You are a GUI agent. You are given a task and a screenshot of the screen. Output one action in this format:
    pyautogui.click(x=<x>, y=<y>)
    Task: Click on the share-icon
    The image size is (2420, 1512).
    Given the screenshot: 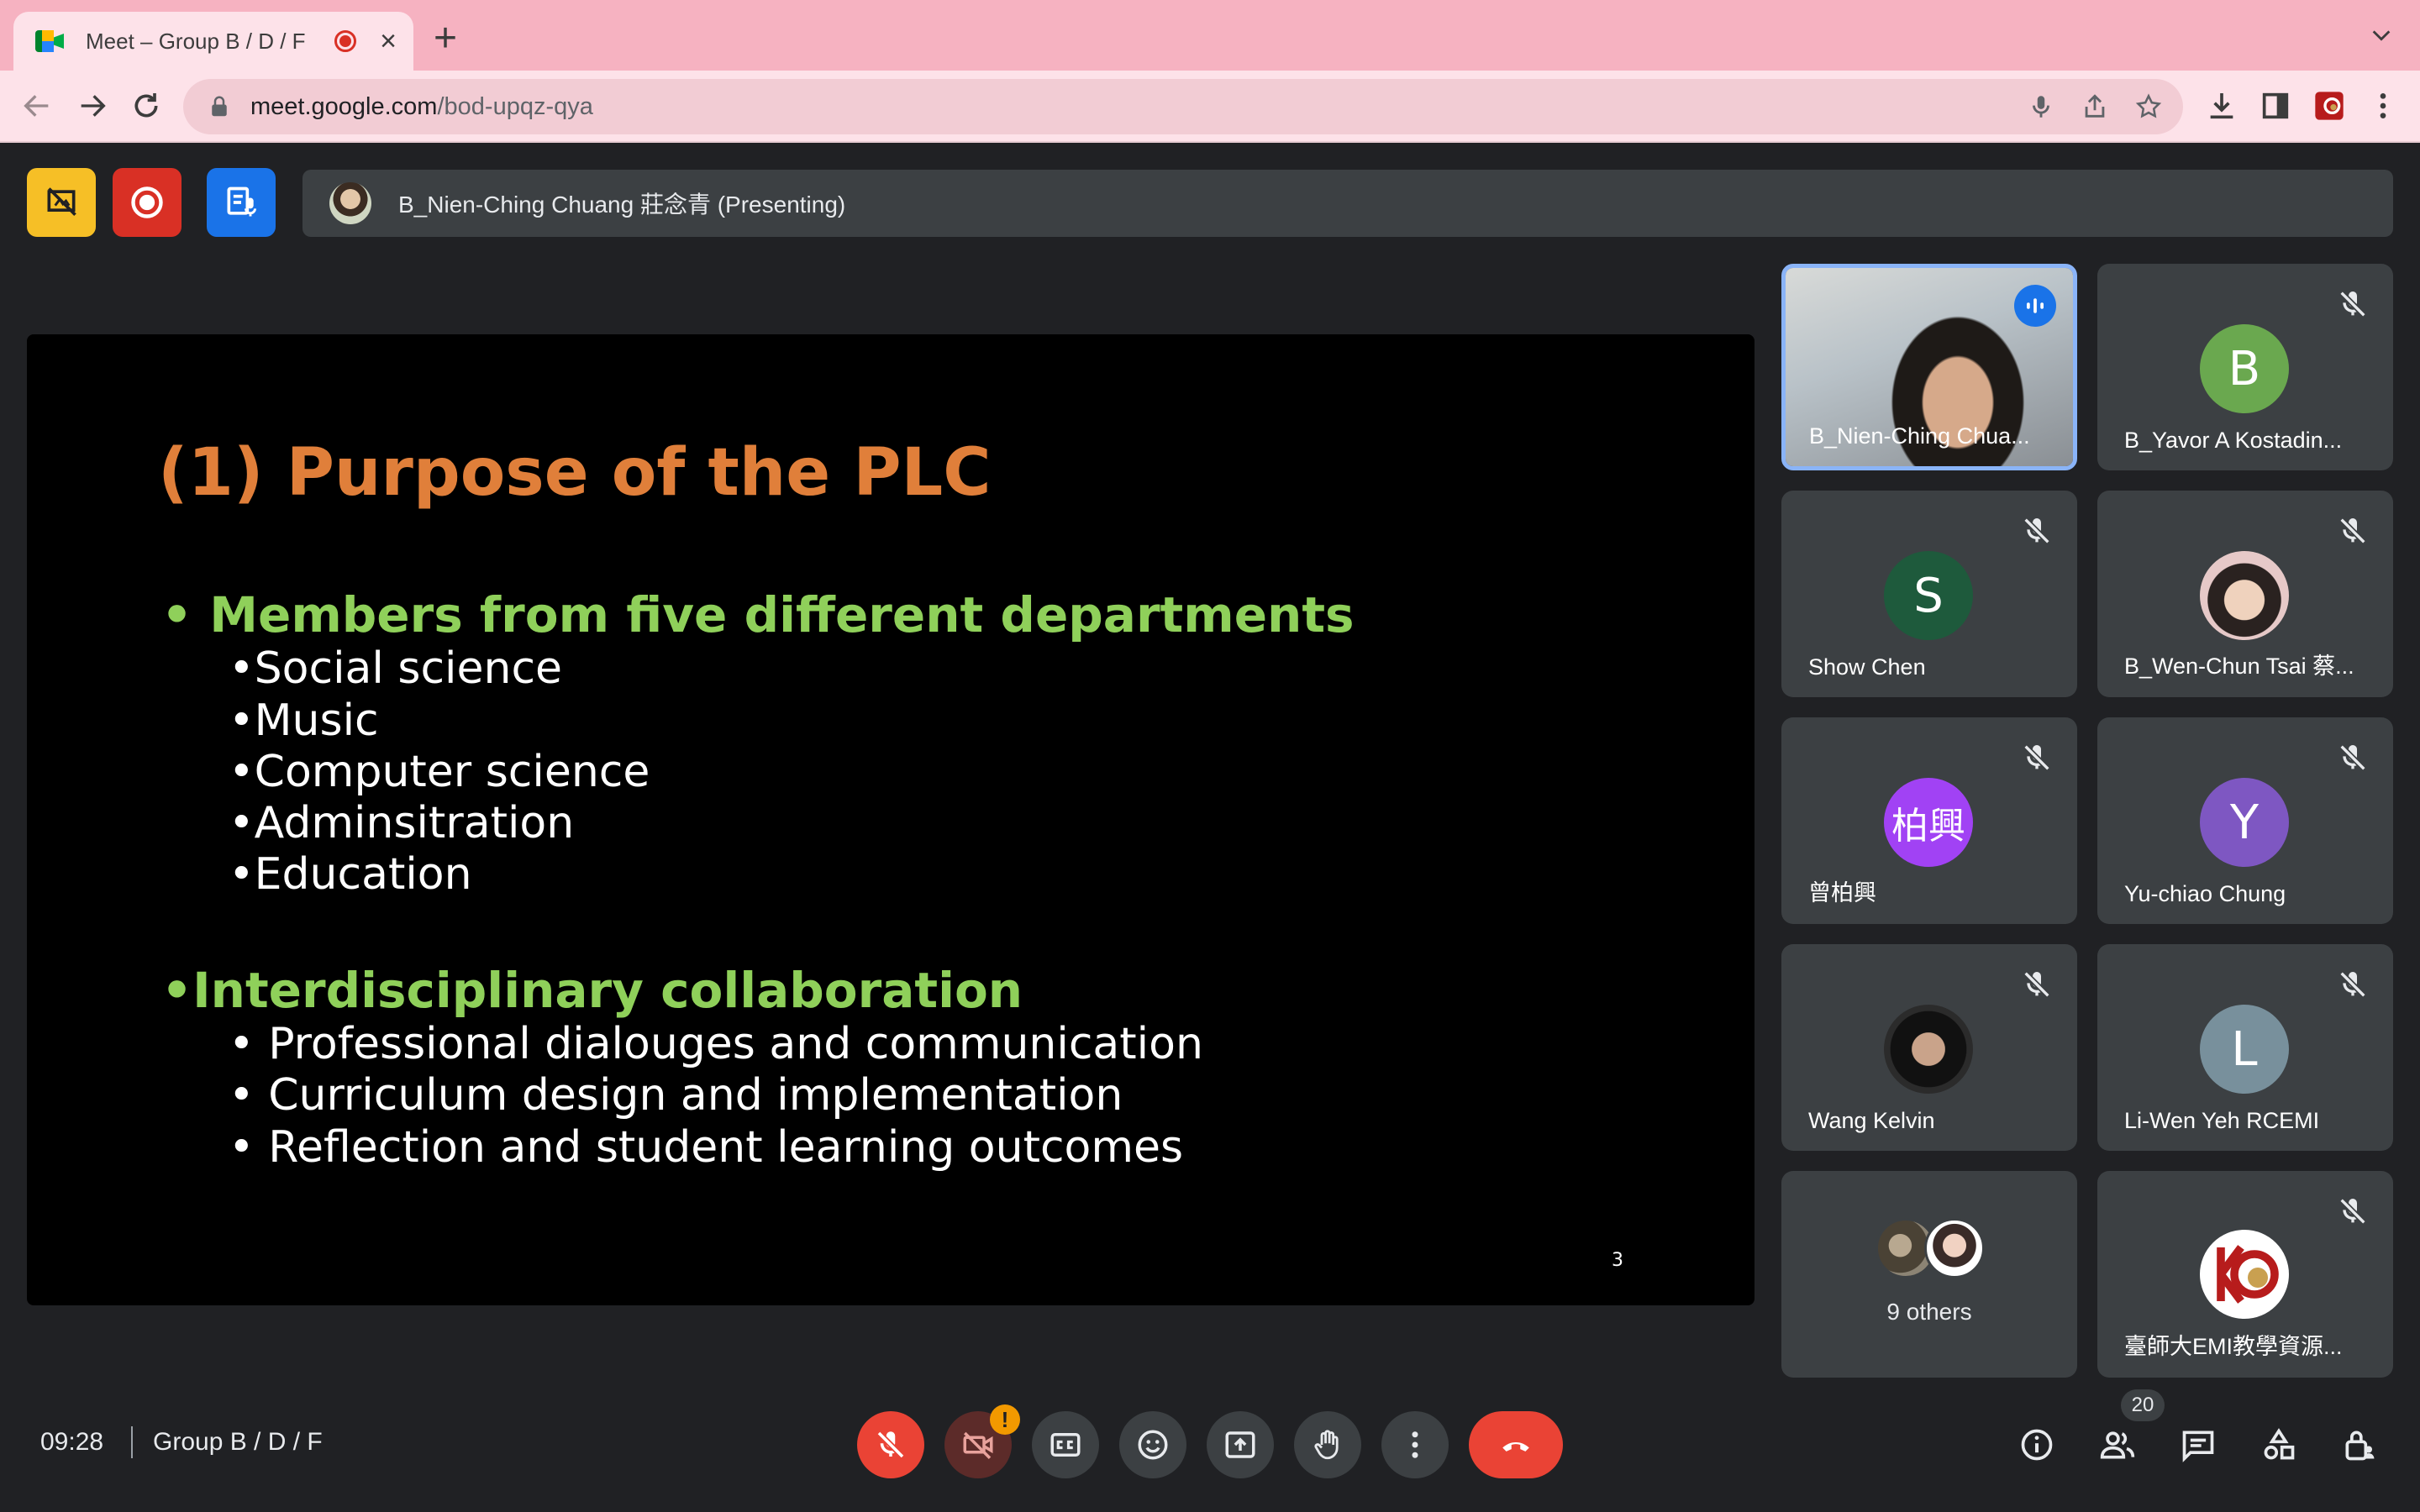 What is the action you would take?
    pyautogui.click(x=2095, y=106)
    